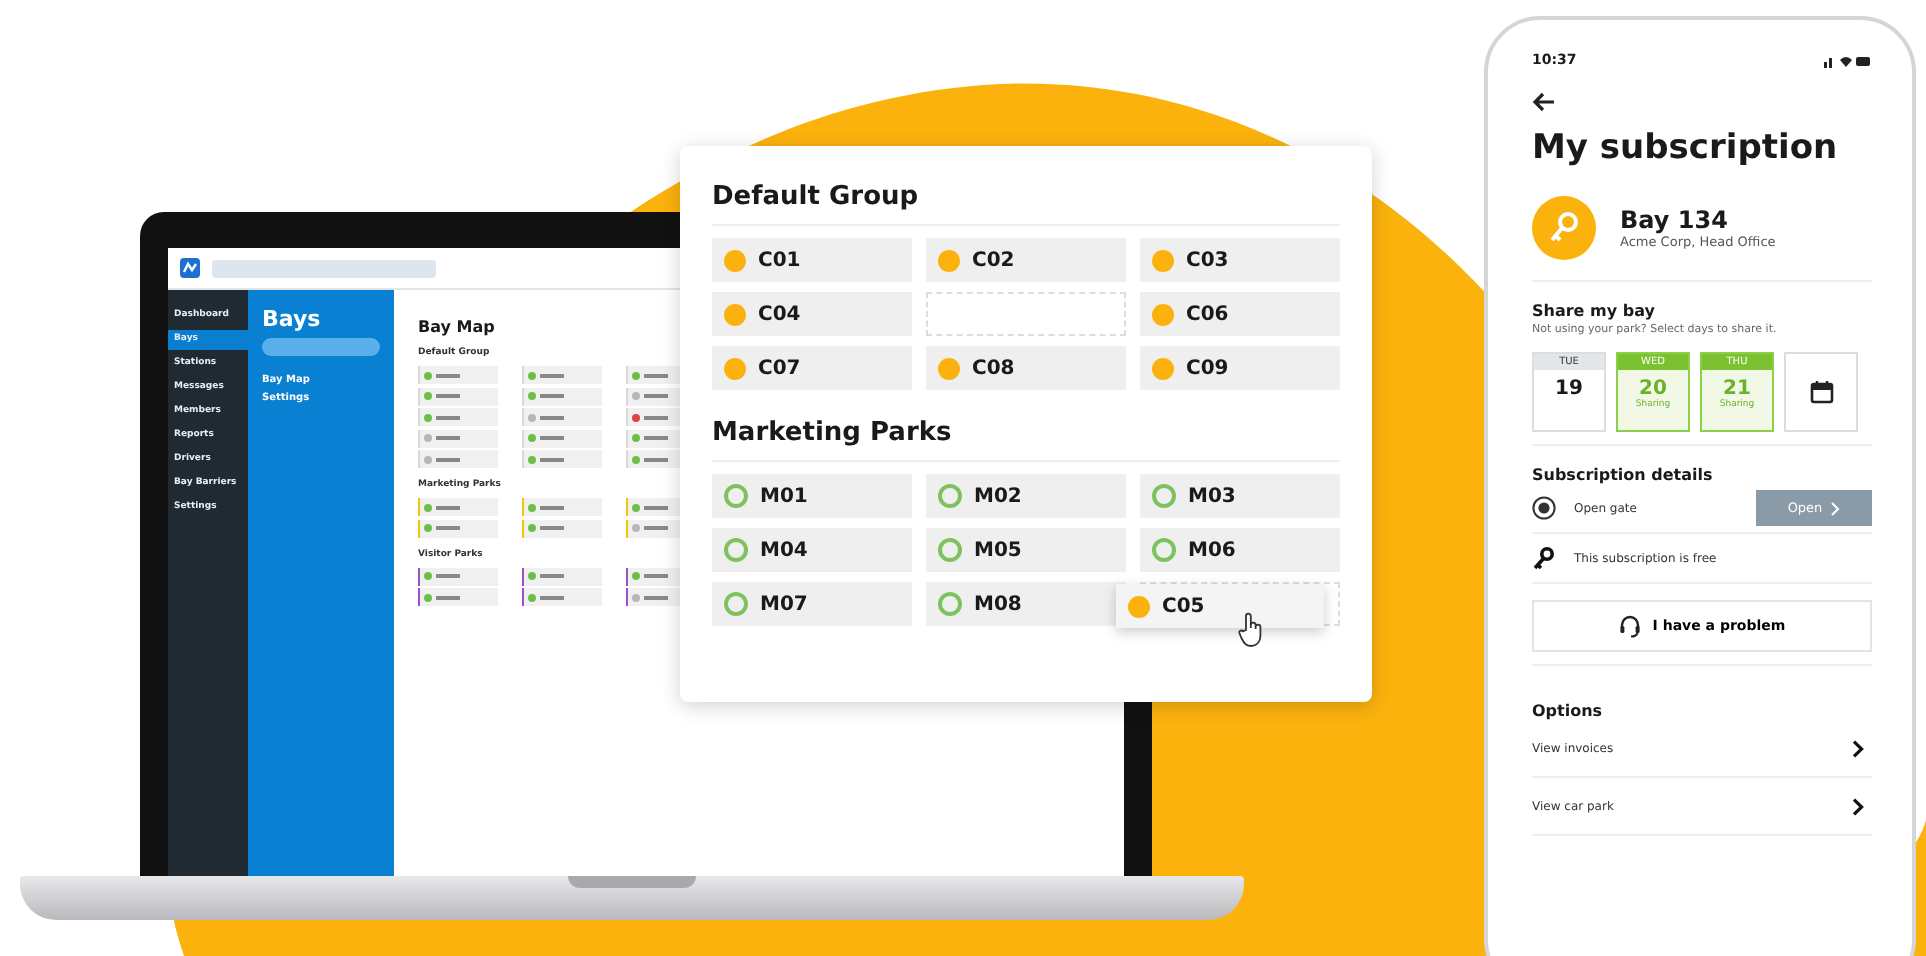 This screenshot has width=1926, height=956. Describe the element at coordinates (784, 604) in the screenshot. I see `bay-label: M07` at that location.